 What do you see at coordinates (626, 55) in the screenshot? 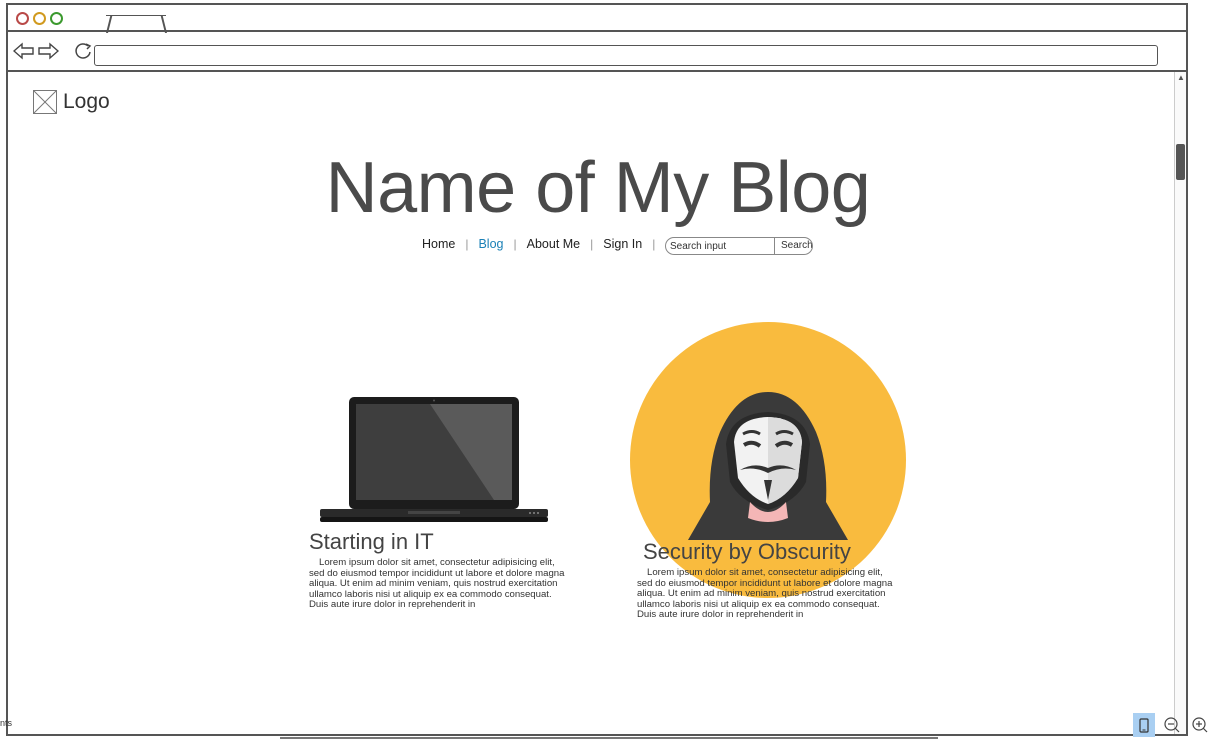
I see `address-bar` at bounding box center [626, 55].